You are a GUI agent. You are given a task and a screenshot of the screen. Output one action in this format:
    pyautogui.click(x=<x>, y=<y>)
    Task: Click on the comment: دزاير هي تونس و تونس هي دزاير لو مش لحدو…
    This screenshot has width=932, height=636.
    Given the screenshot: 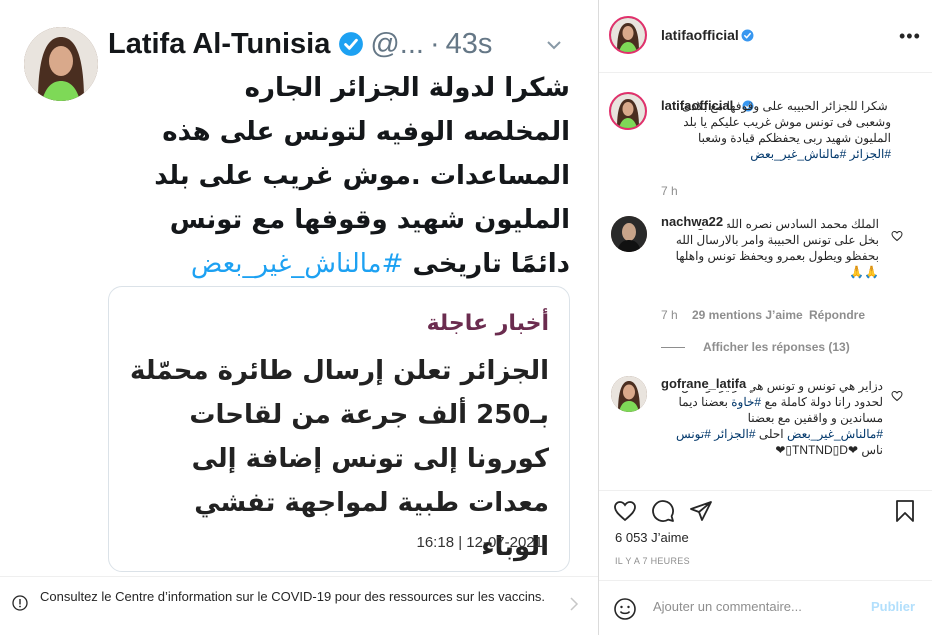 What is the action you would take?
    pyautogui.click(x=765, y=431)
    